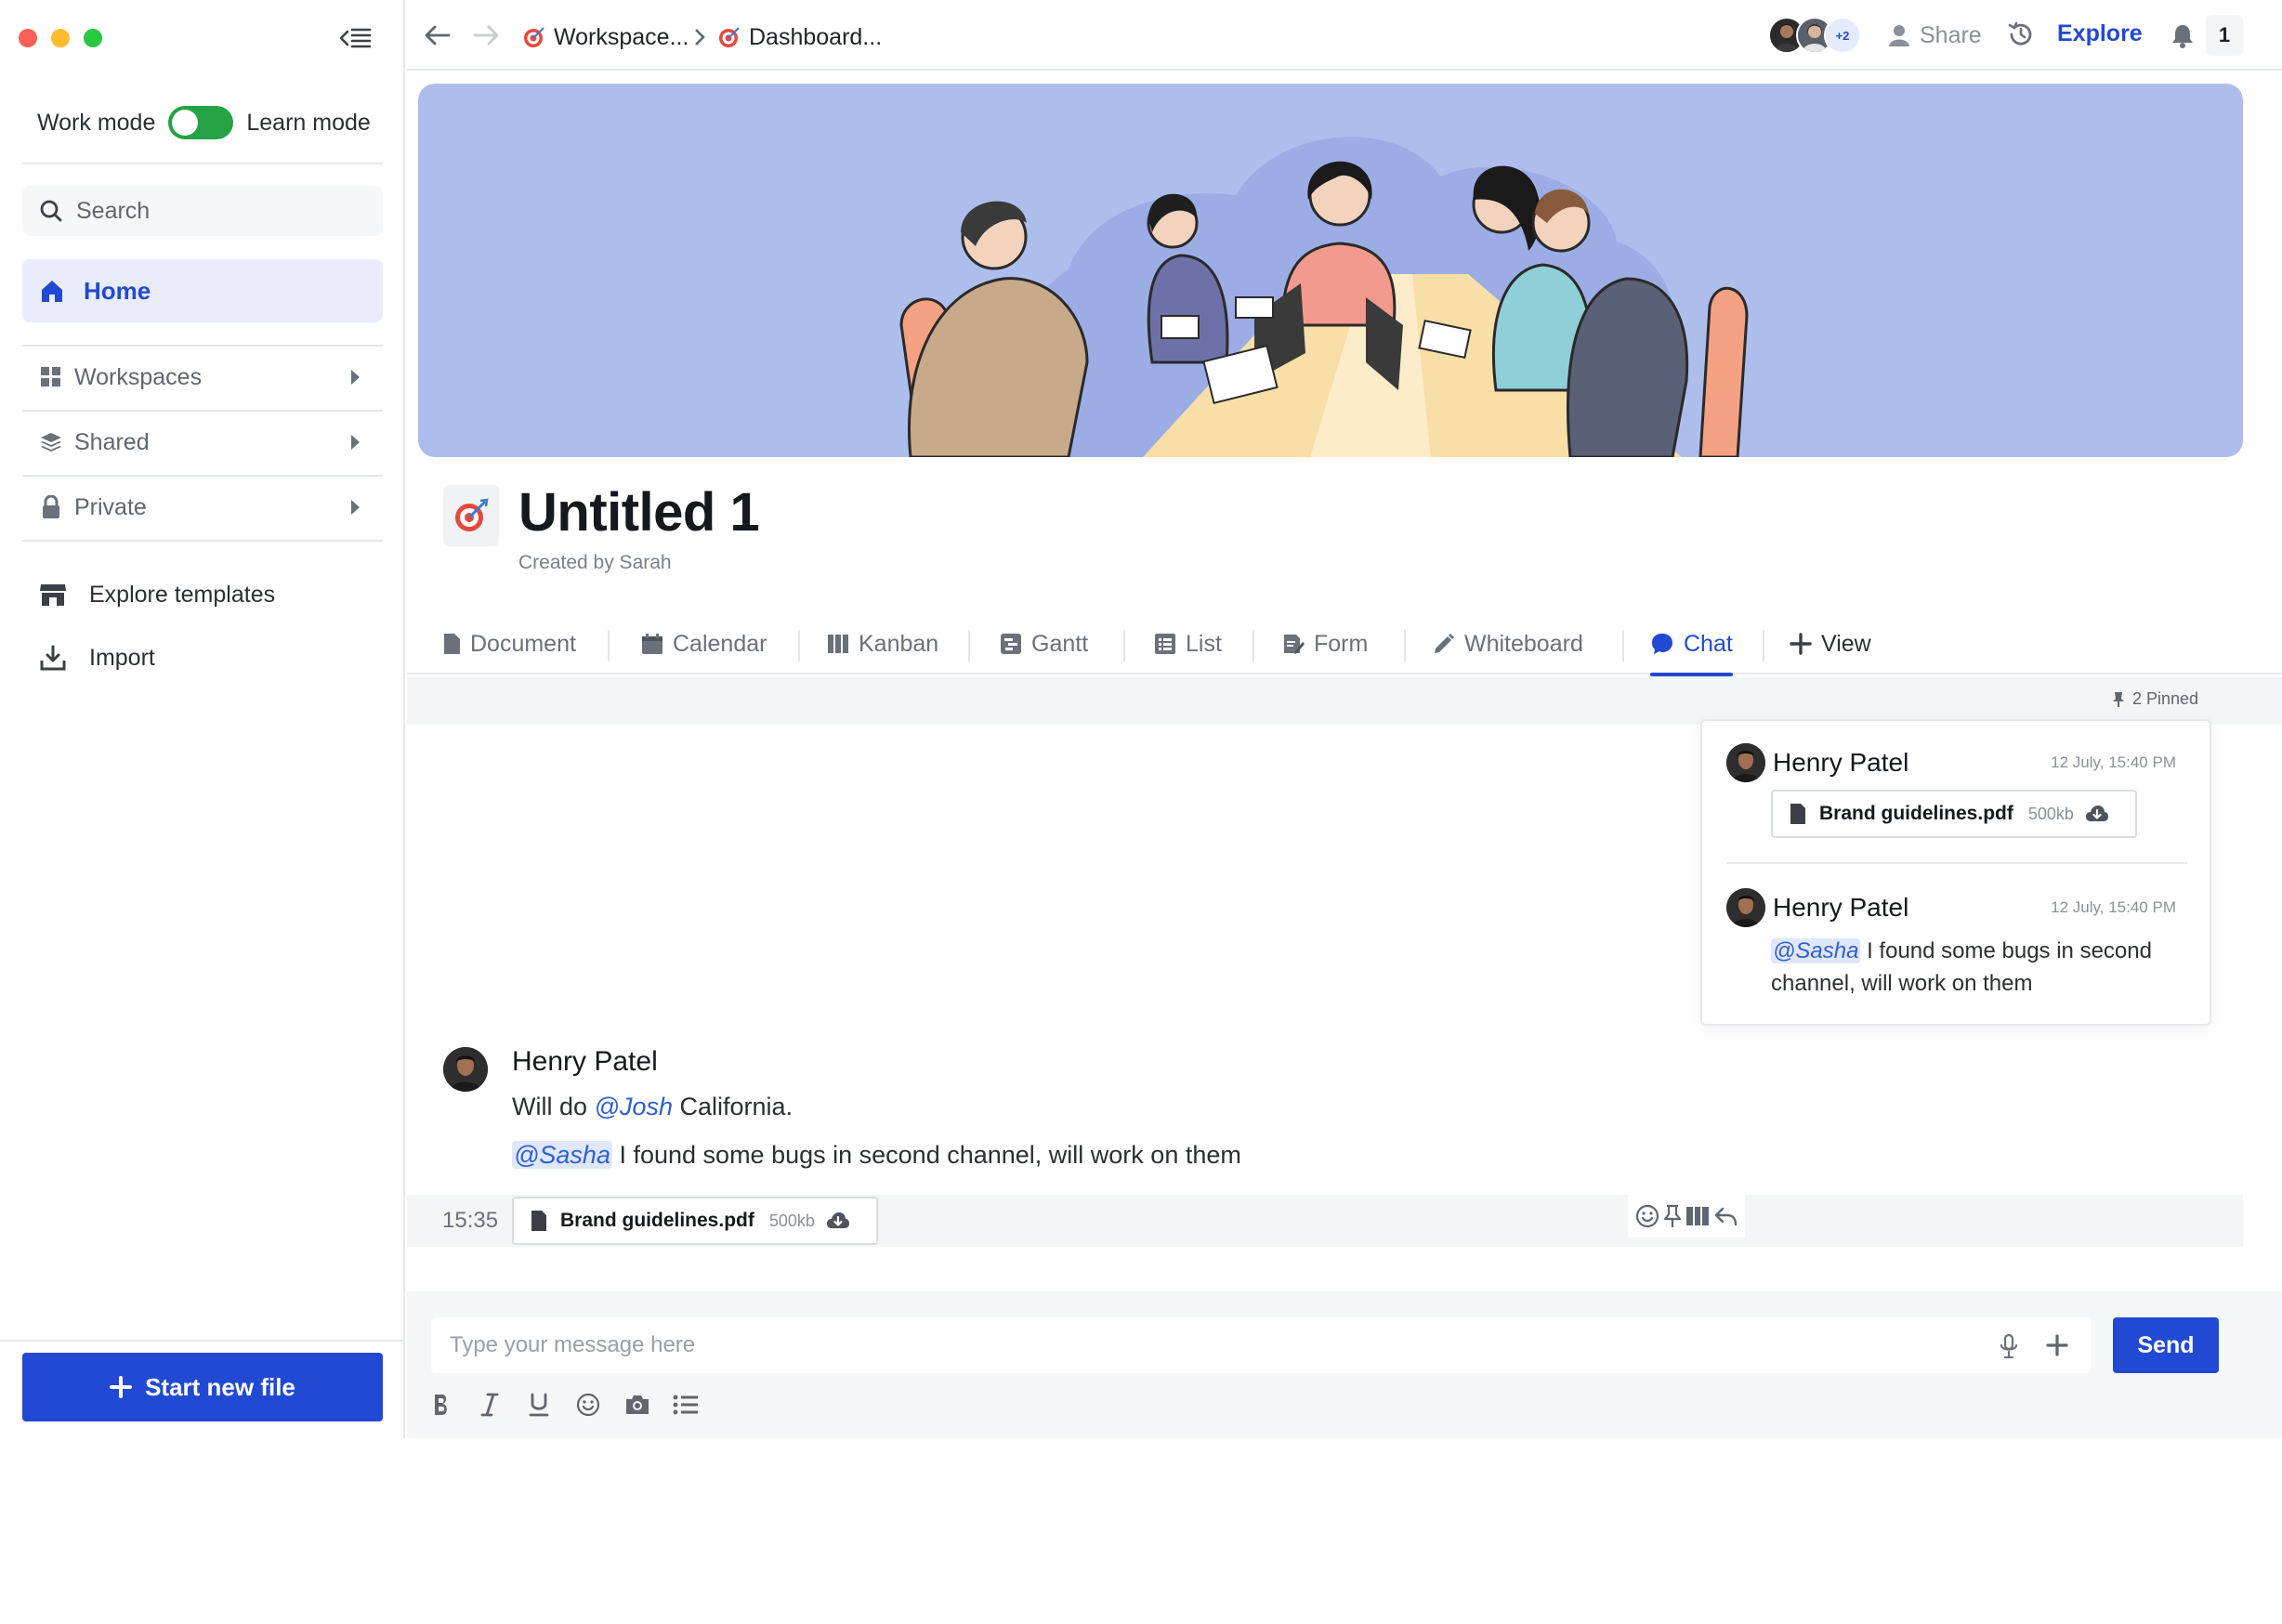  What do you see at coordinates (1647, 1216) in the screenshot?
I see `emoji-react-icon` at bounding box center [1647, 1216].